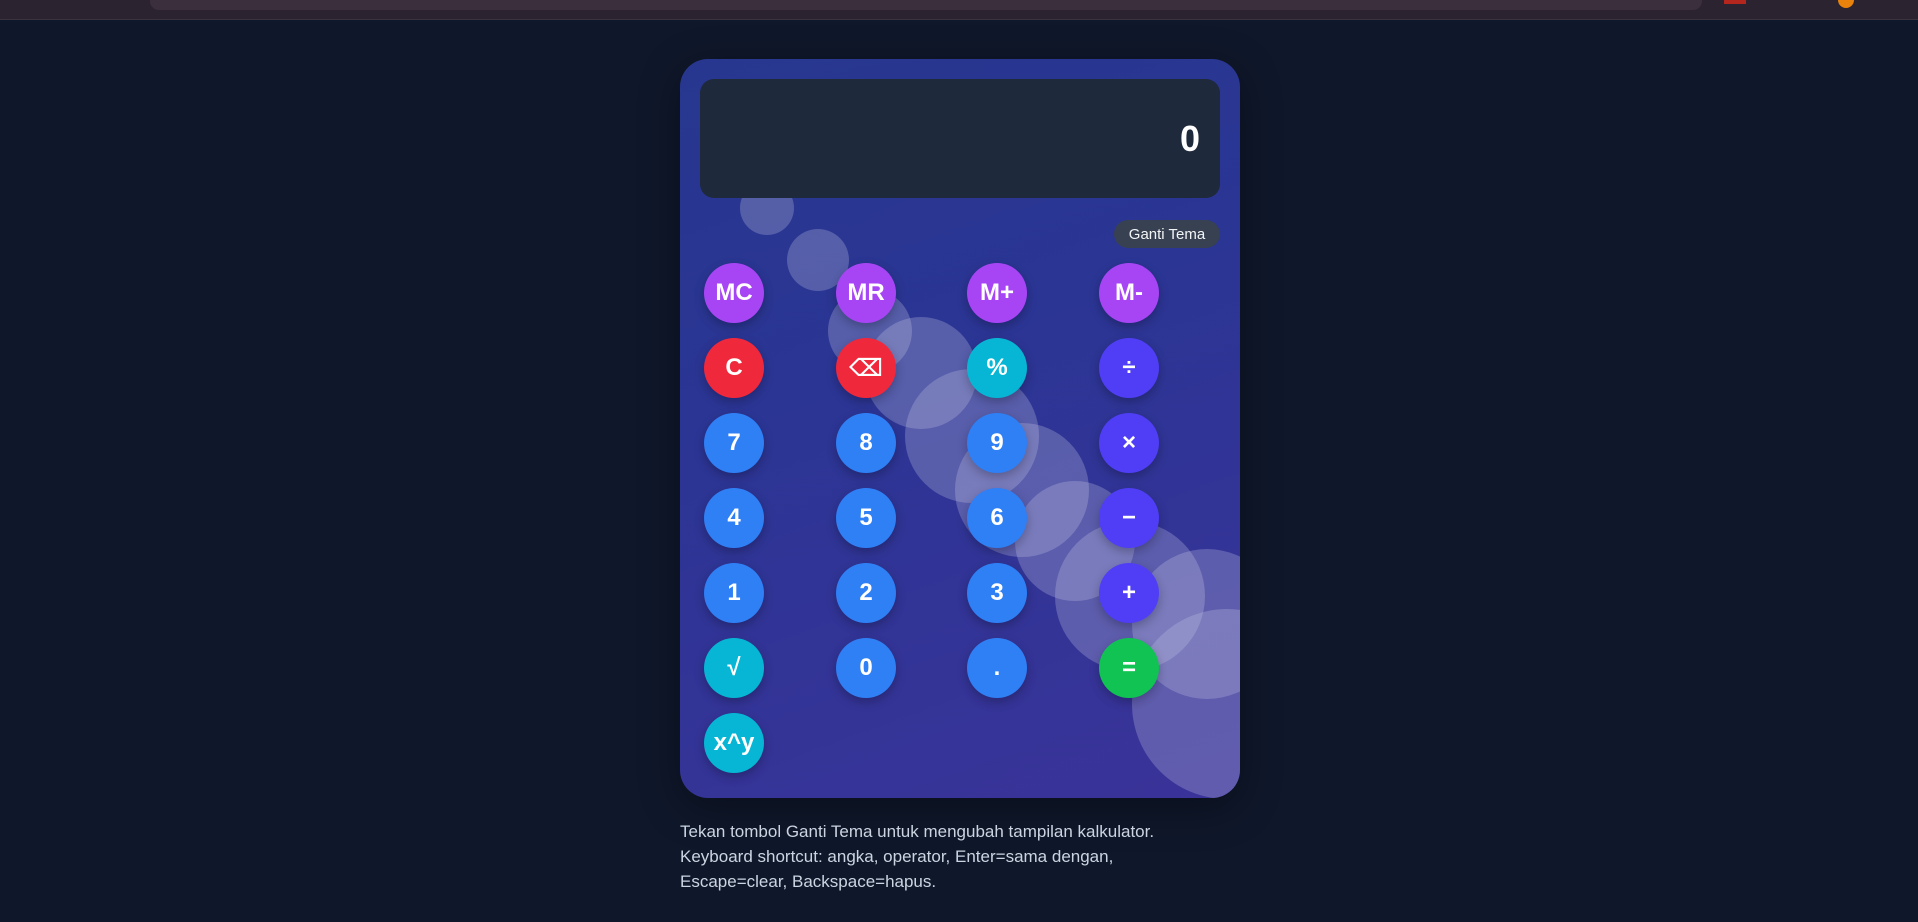  Describe the element at coordinates (1129, 293) in the screenshot. I see `memory-subtract-button: M-` at that location.